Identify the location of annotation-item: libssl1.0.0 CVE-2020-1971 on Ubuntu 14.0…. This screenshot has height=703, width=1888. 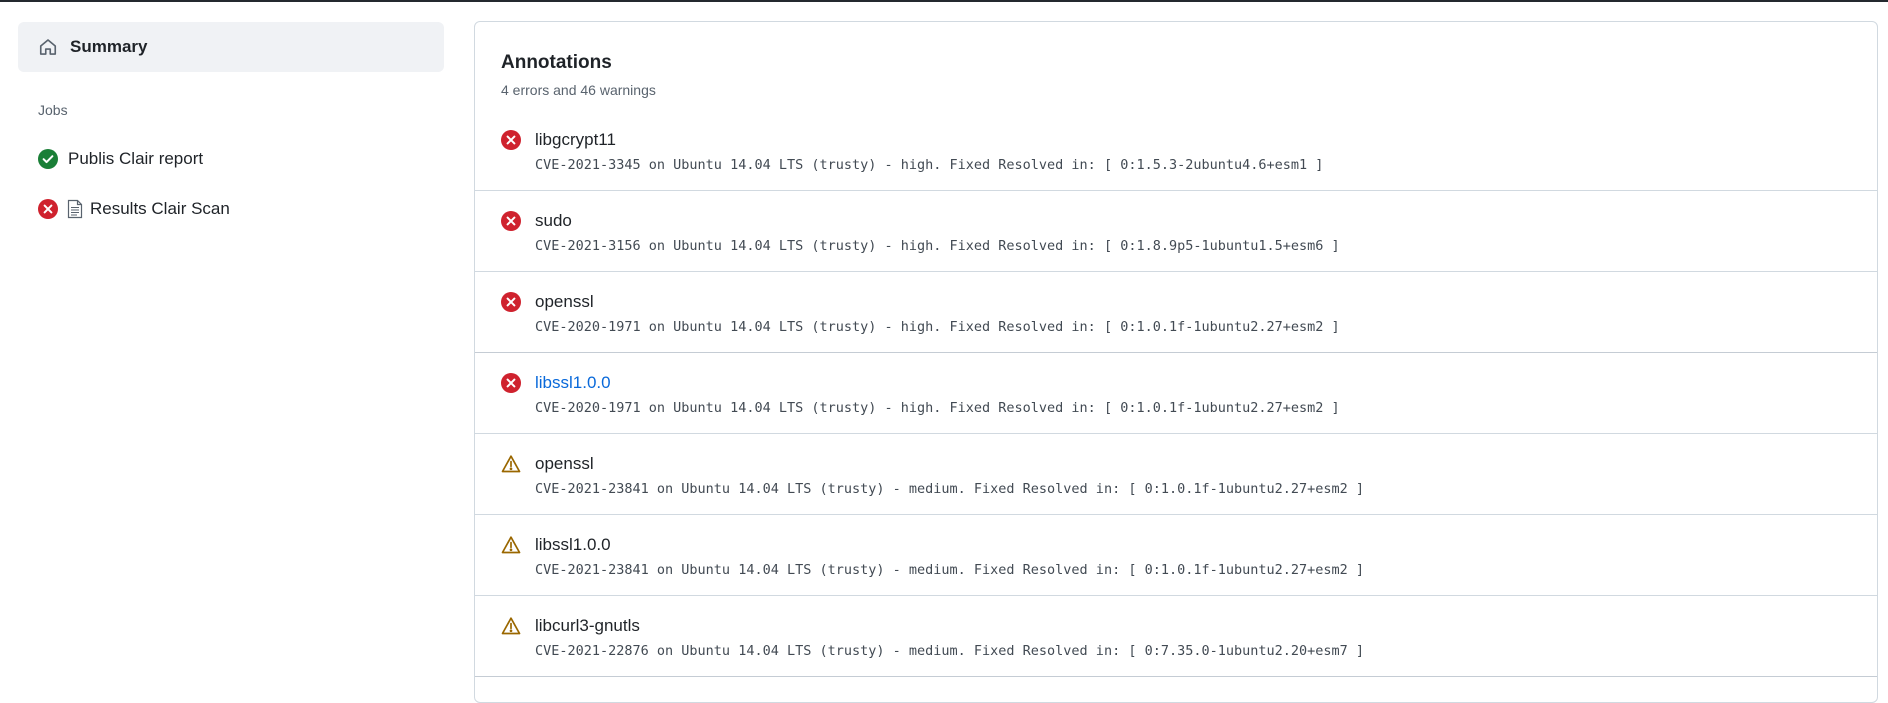
(1176, 393).